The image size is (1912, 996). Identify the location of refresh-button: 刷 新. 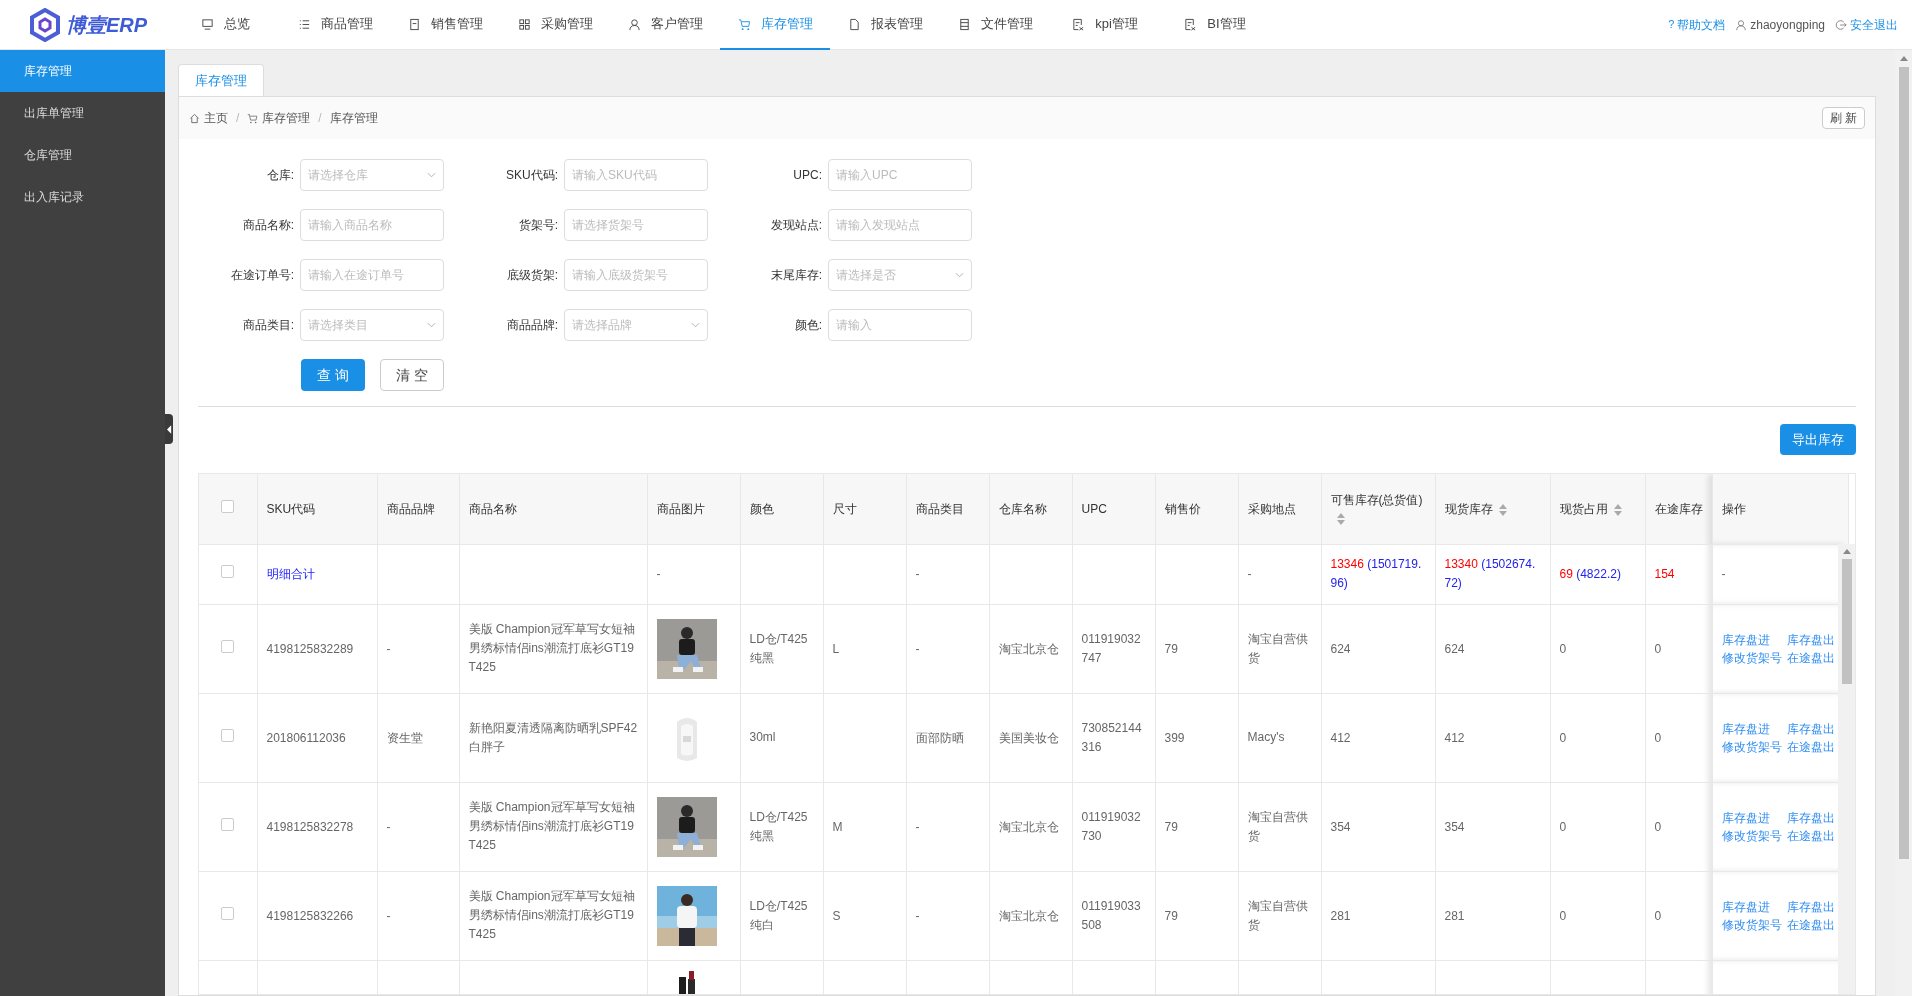
(1843, 118).